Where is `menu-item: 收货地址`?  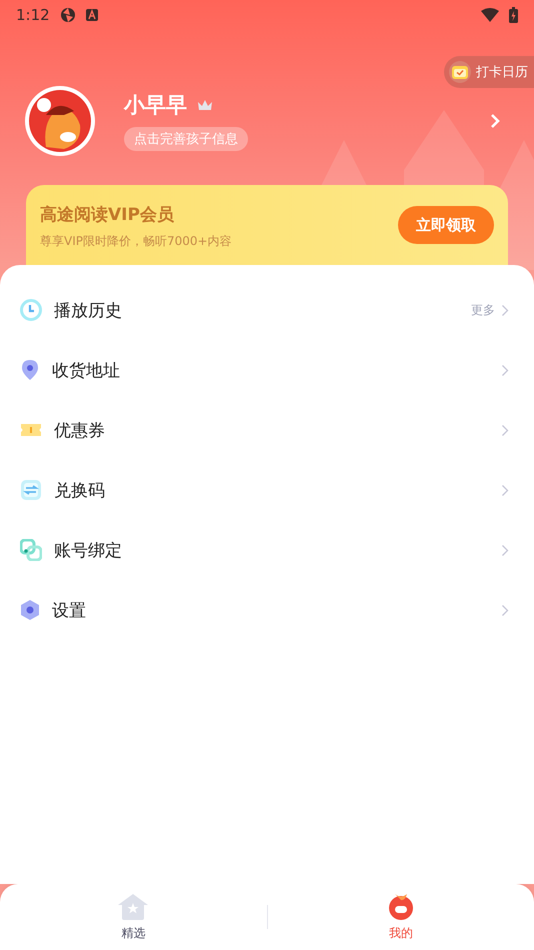 menu-item: 收货地址 is located at coordinates (267, 370).